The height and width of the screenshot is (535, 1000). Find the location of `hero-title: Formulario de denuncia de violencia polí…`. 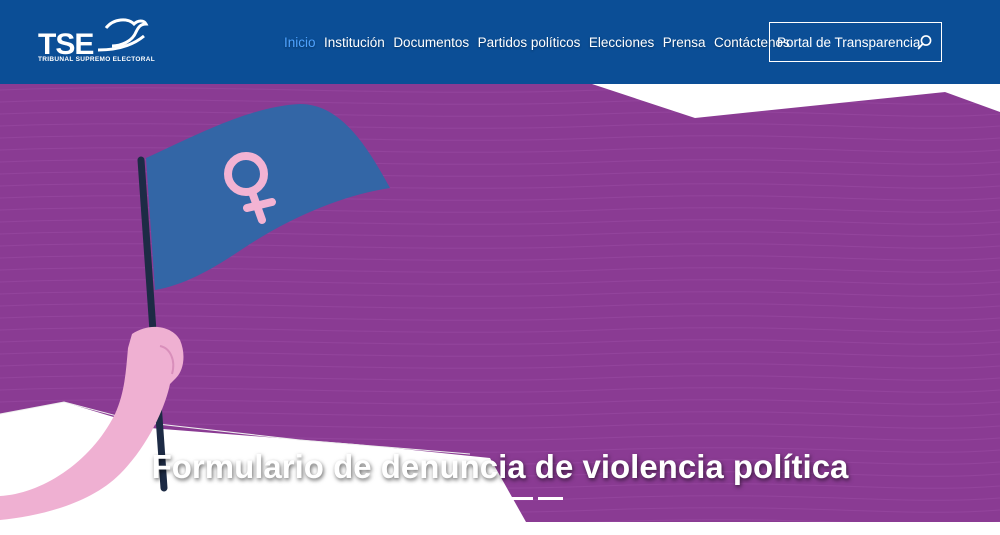

hero-title: Formulario de denuncia de violencia polí… is located at coordinates (500, 467).